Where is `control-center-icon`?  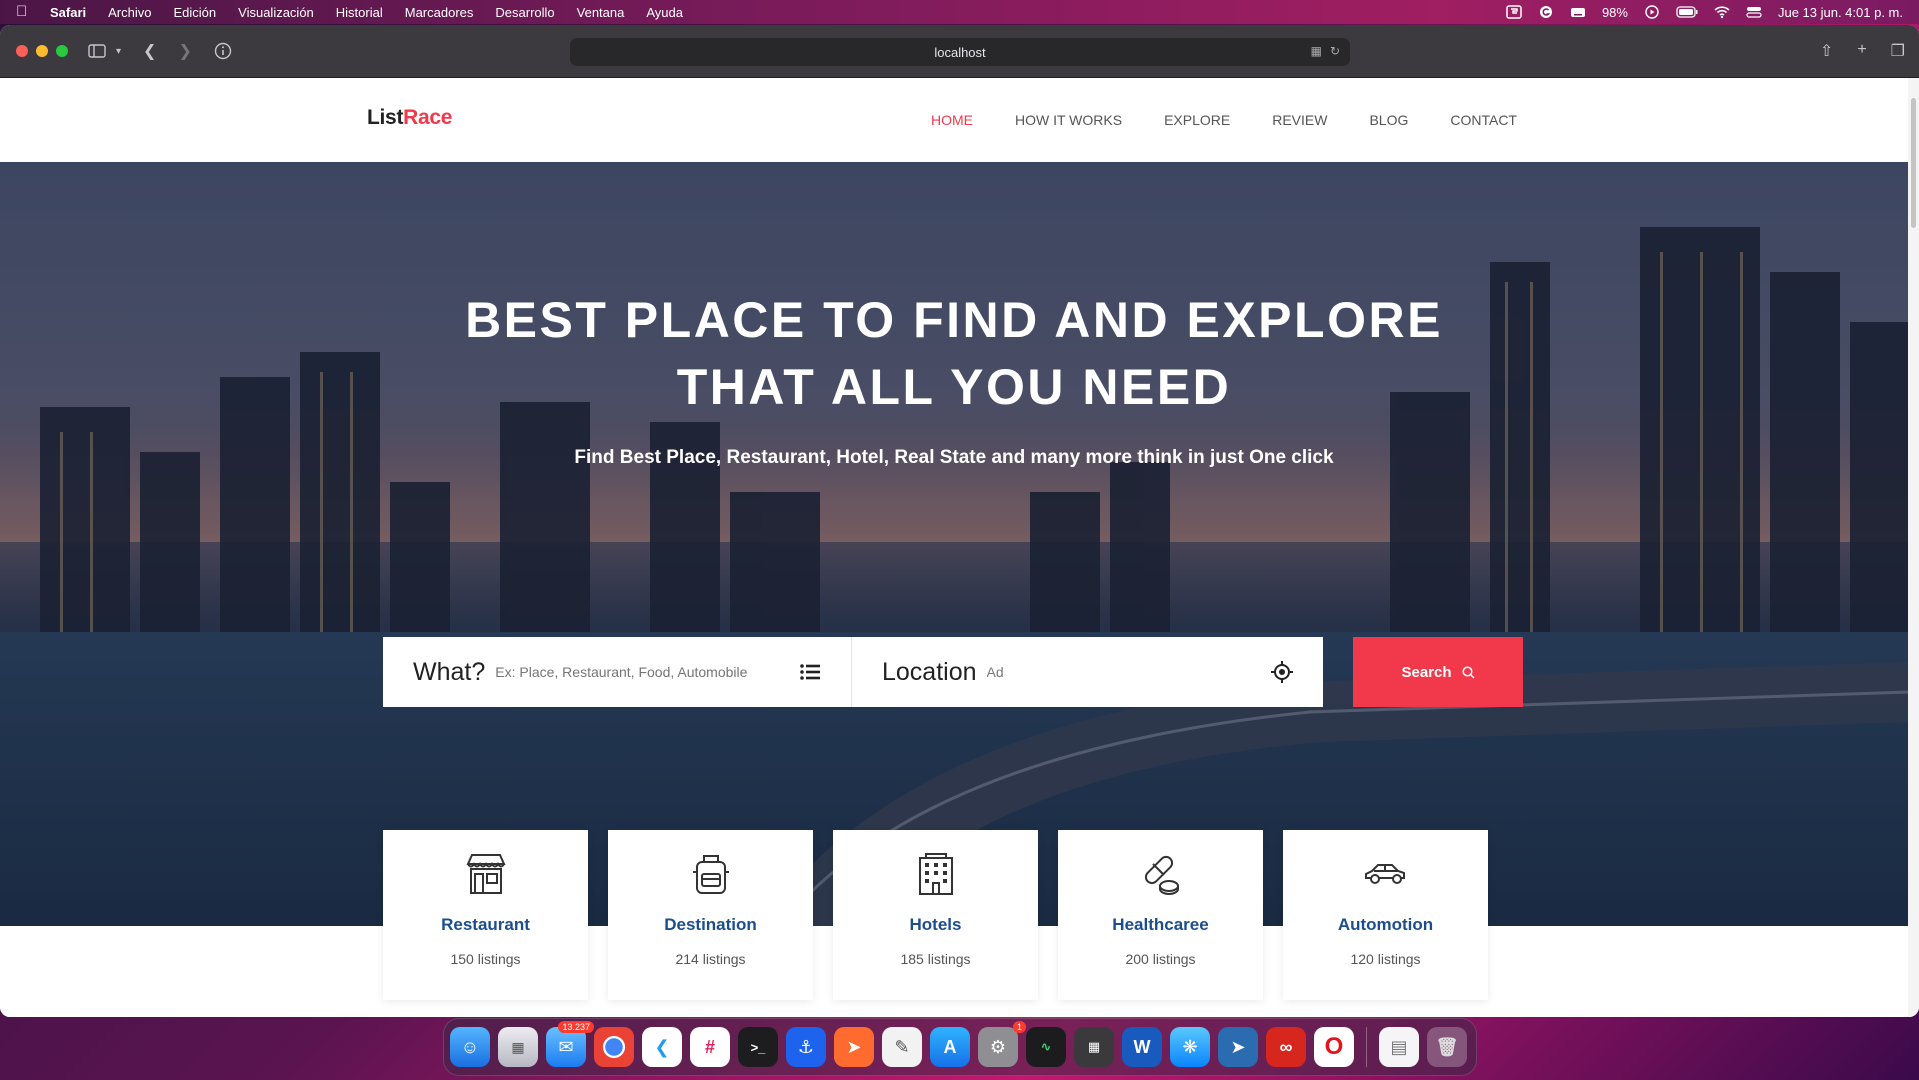
control-center-icon is located at coordinates (1754, 12).